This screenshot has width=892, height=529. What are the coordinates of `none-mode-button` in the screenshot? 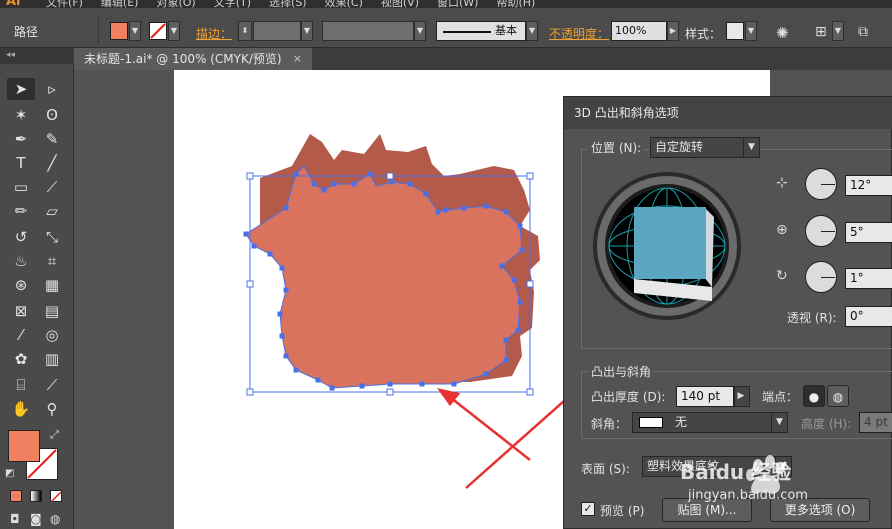 It's located at (56, 496).